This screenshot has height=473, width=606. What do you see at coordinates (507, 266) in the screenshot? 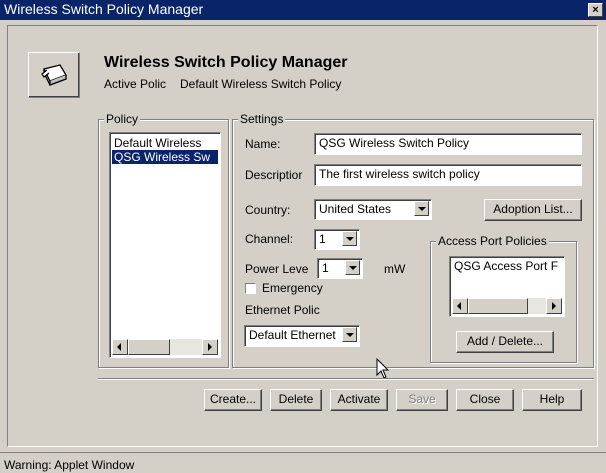
I see `list-item: QSG Access Port F` at bounding box center [507, 266].